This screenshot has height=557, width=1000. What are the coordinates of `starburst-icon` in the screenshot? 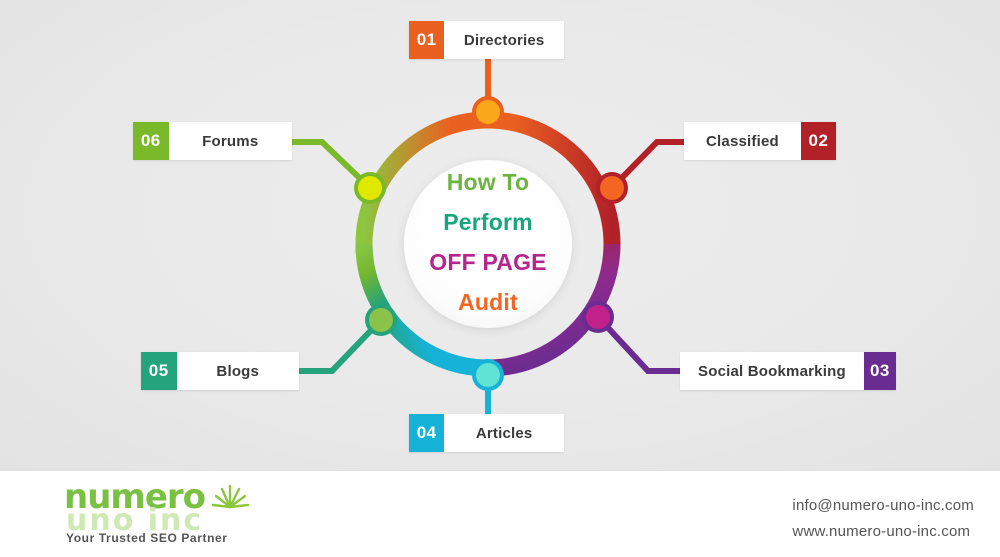 It's located at (230, 496).